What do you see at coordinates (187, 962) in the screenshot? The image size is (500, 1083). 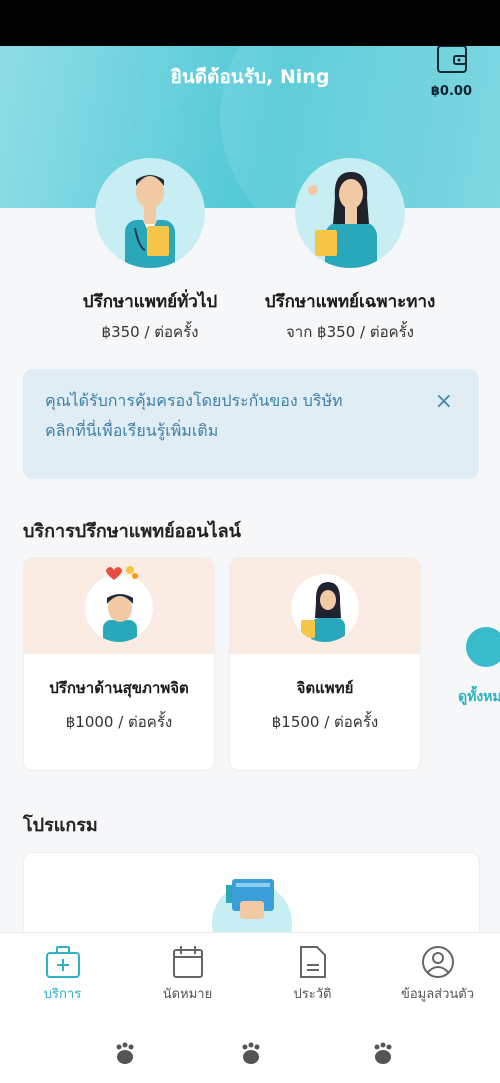 I see `calendar-icon` at bounding box center [187, 962].